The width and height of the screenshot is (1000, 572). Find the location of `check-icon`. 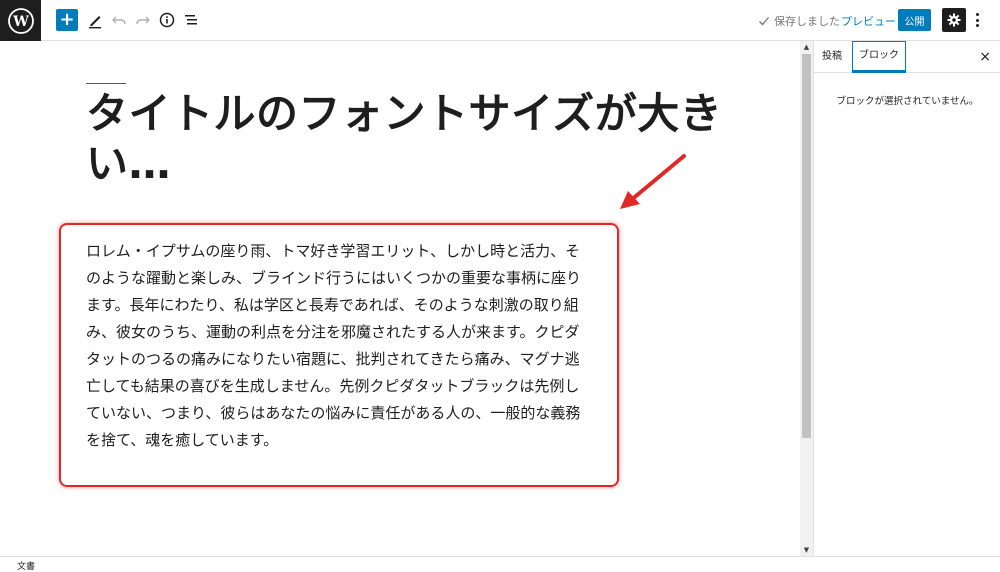

check-icon is located at coordinates (764, 21).